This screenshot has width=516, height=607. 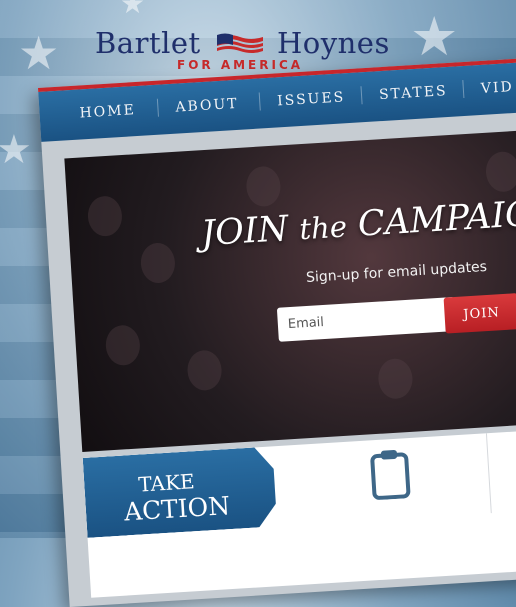 I want to click on take-action-line2: ACTION, so click(x=177, y=509).